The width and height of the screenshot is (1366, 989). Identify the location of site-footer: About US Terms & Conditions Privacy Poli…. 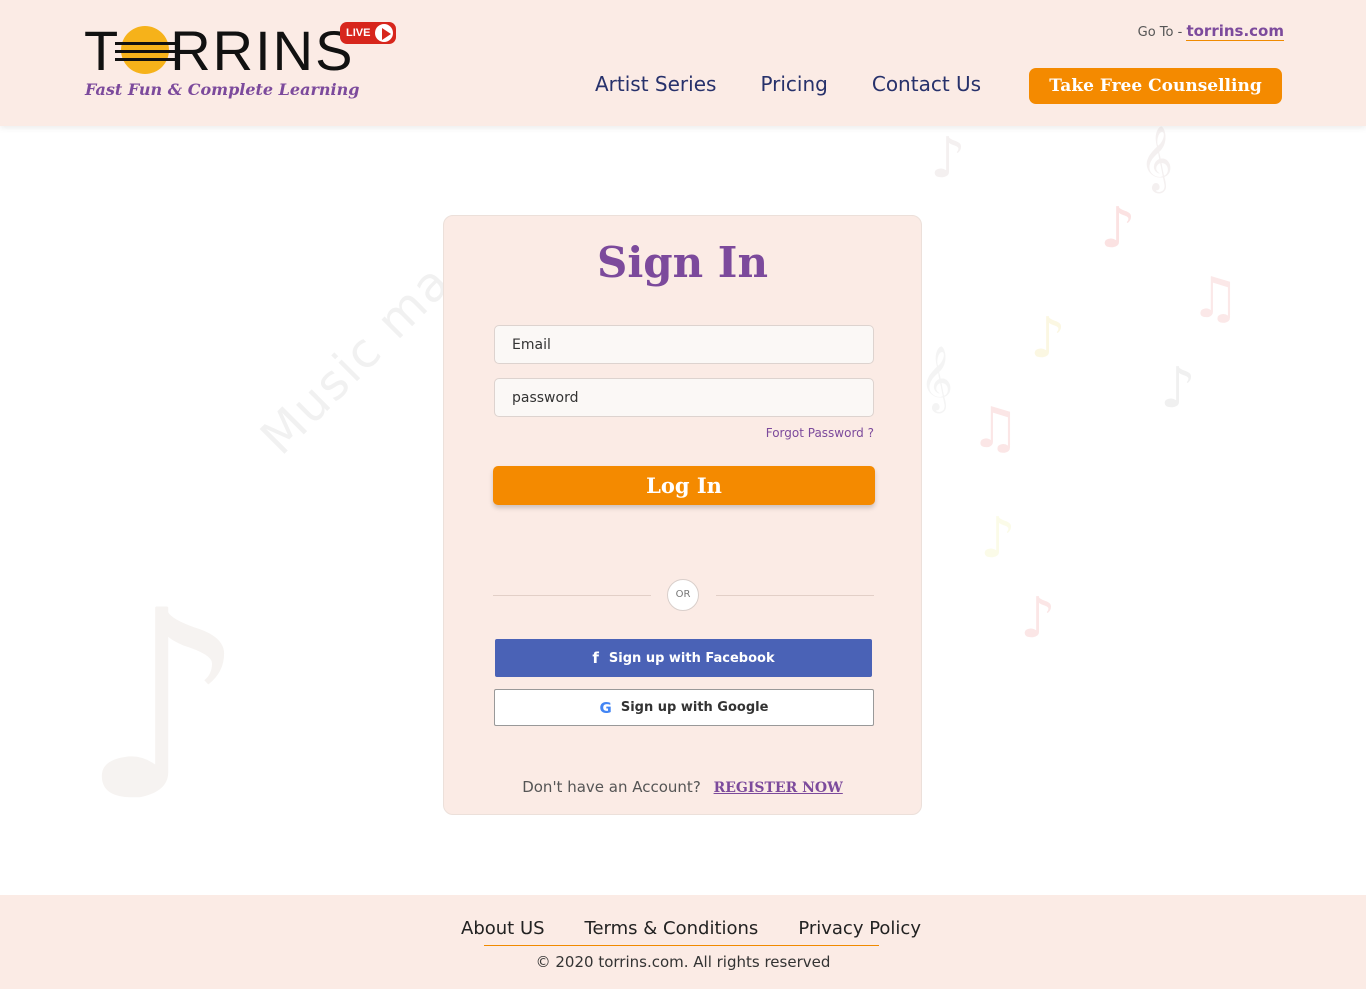
(683, 942).